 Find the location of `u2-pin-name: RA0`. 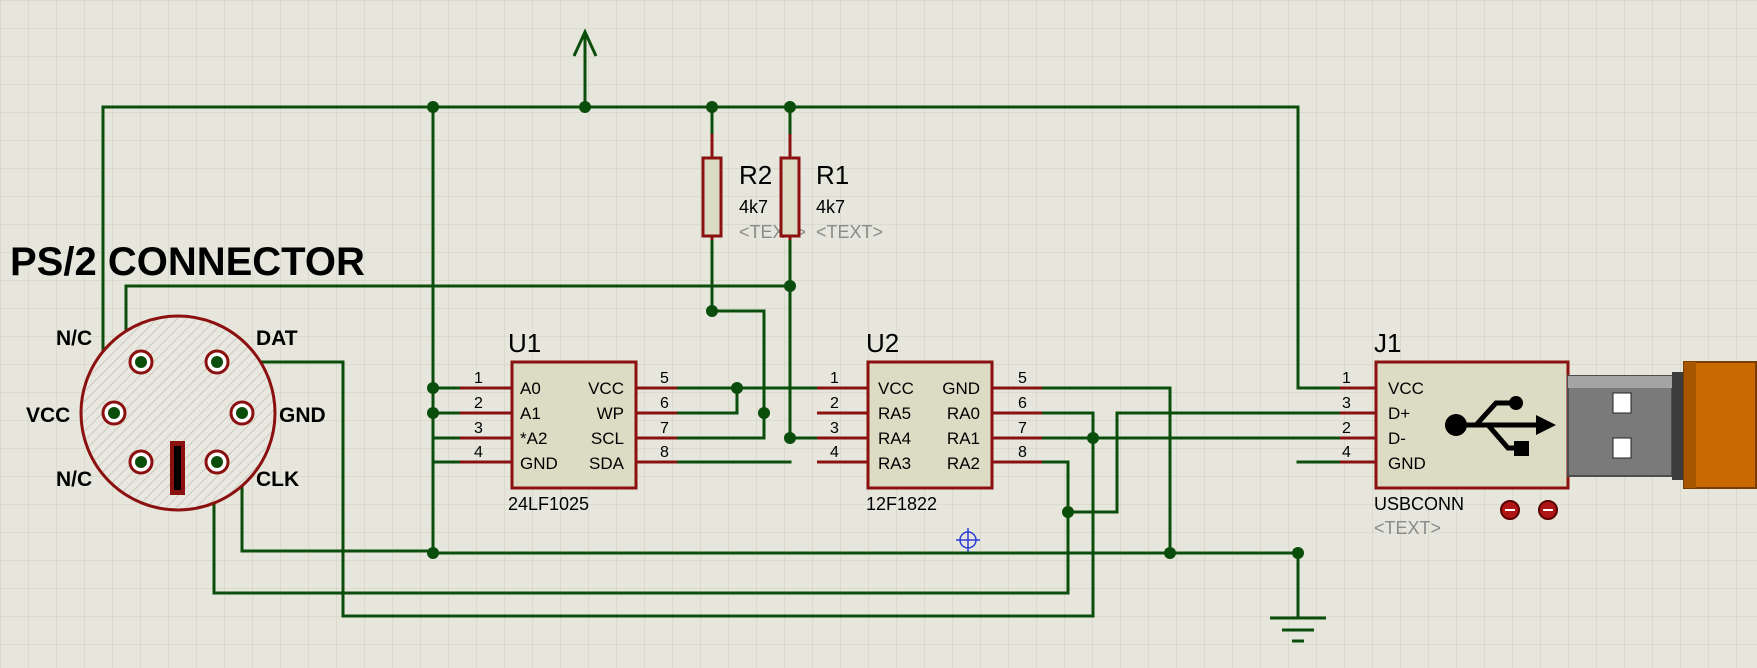

u2-pin-name: RA0 is located at coordinates (963, 413).